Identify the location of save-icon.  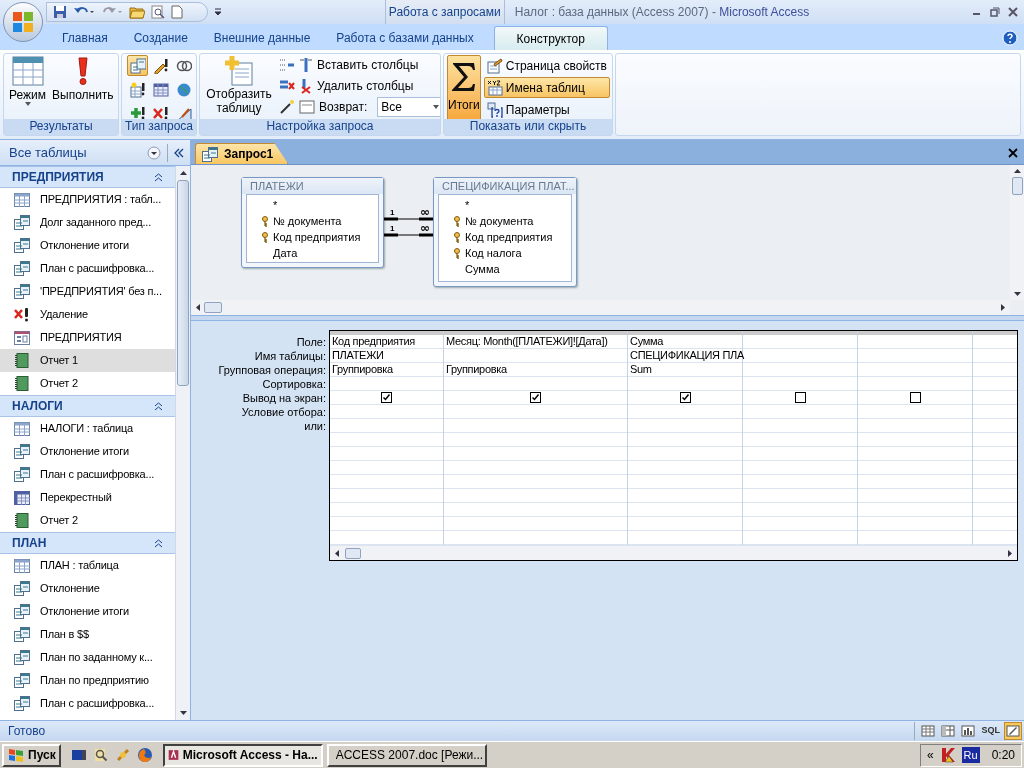
(60, 12).